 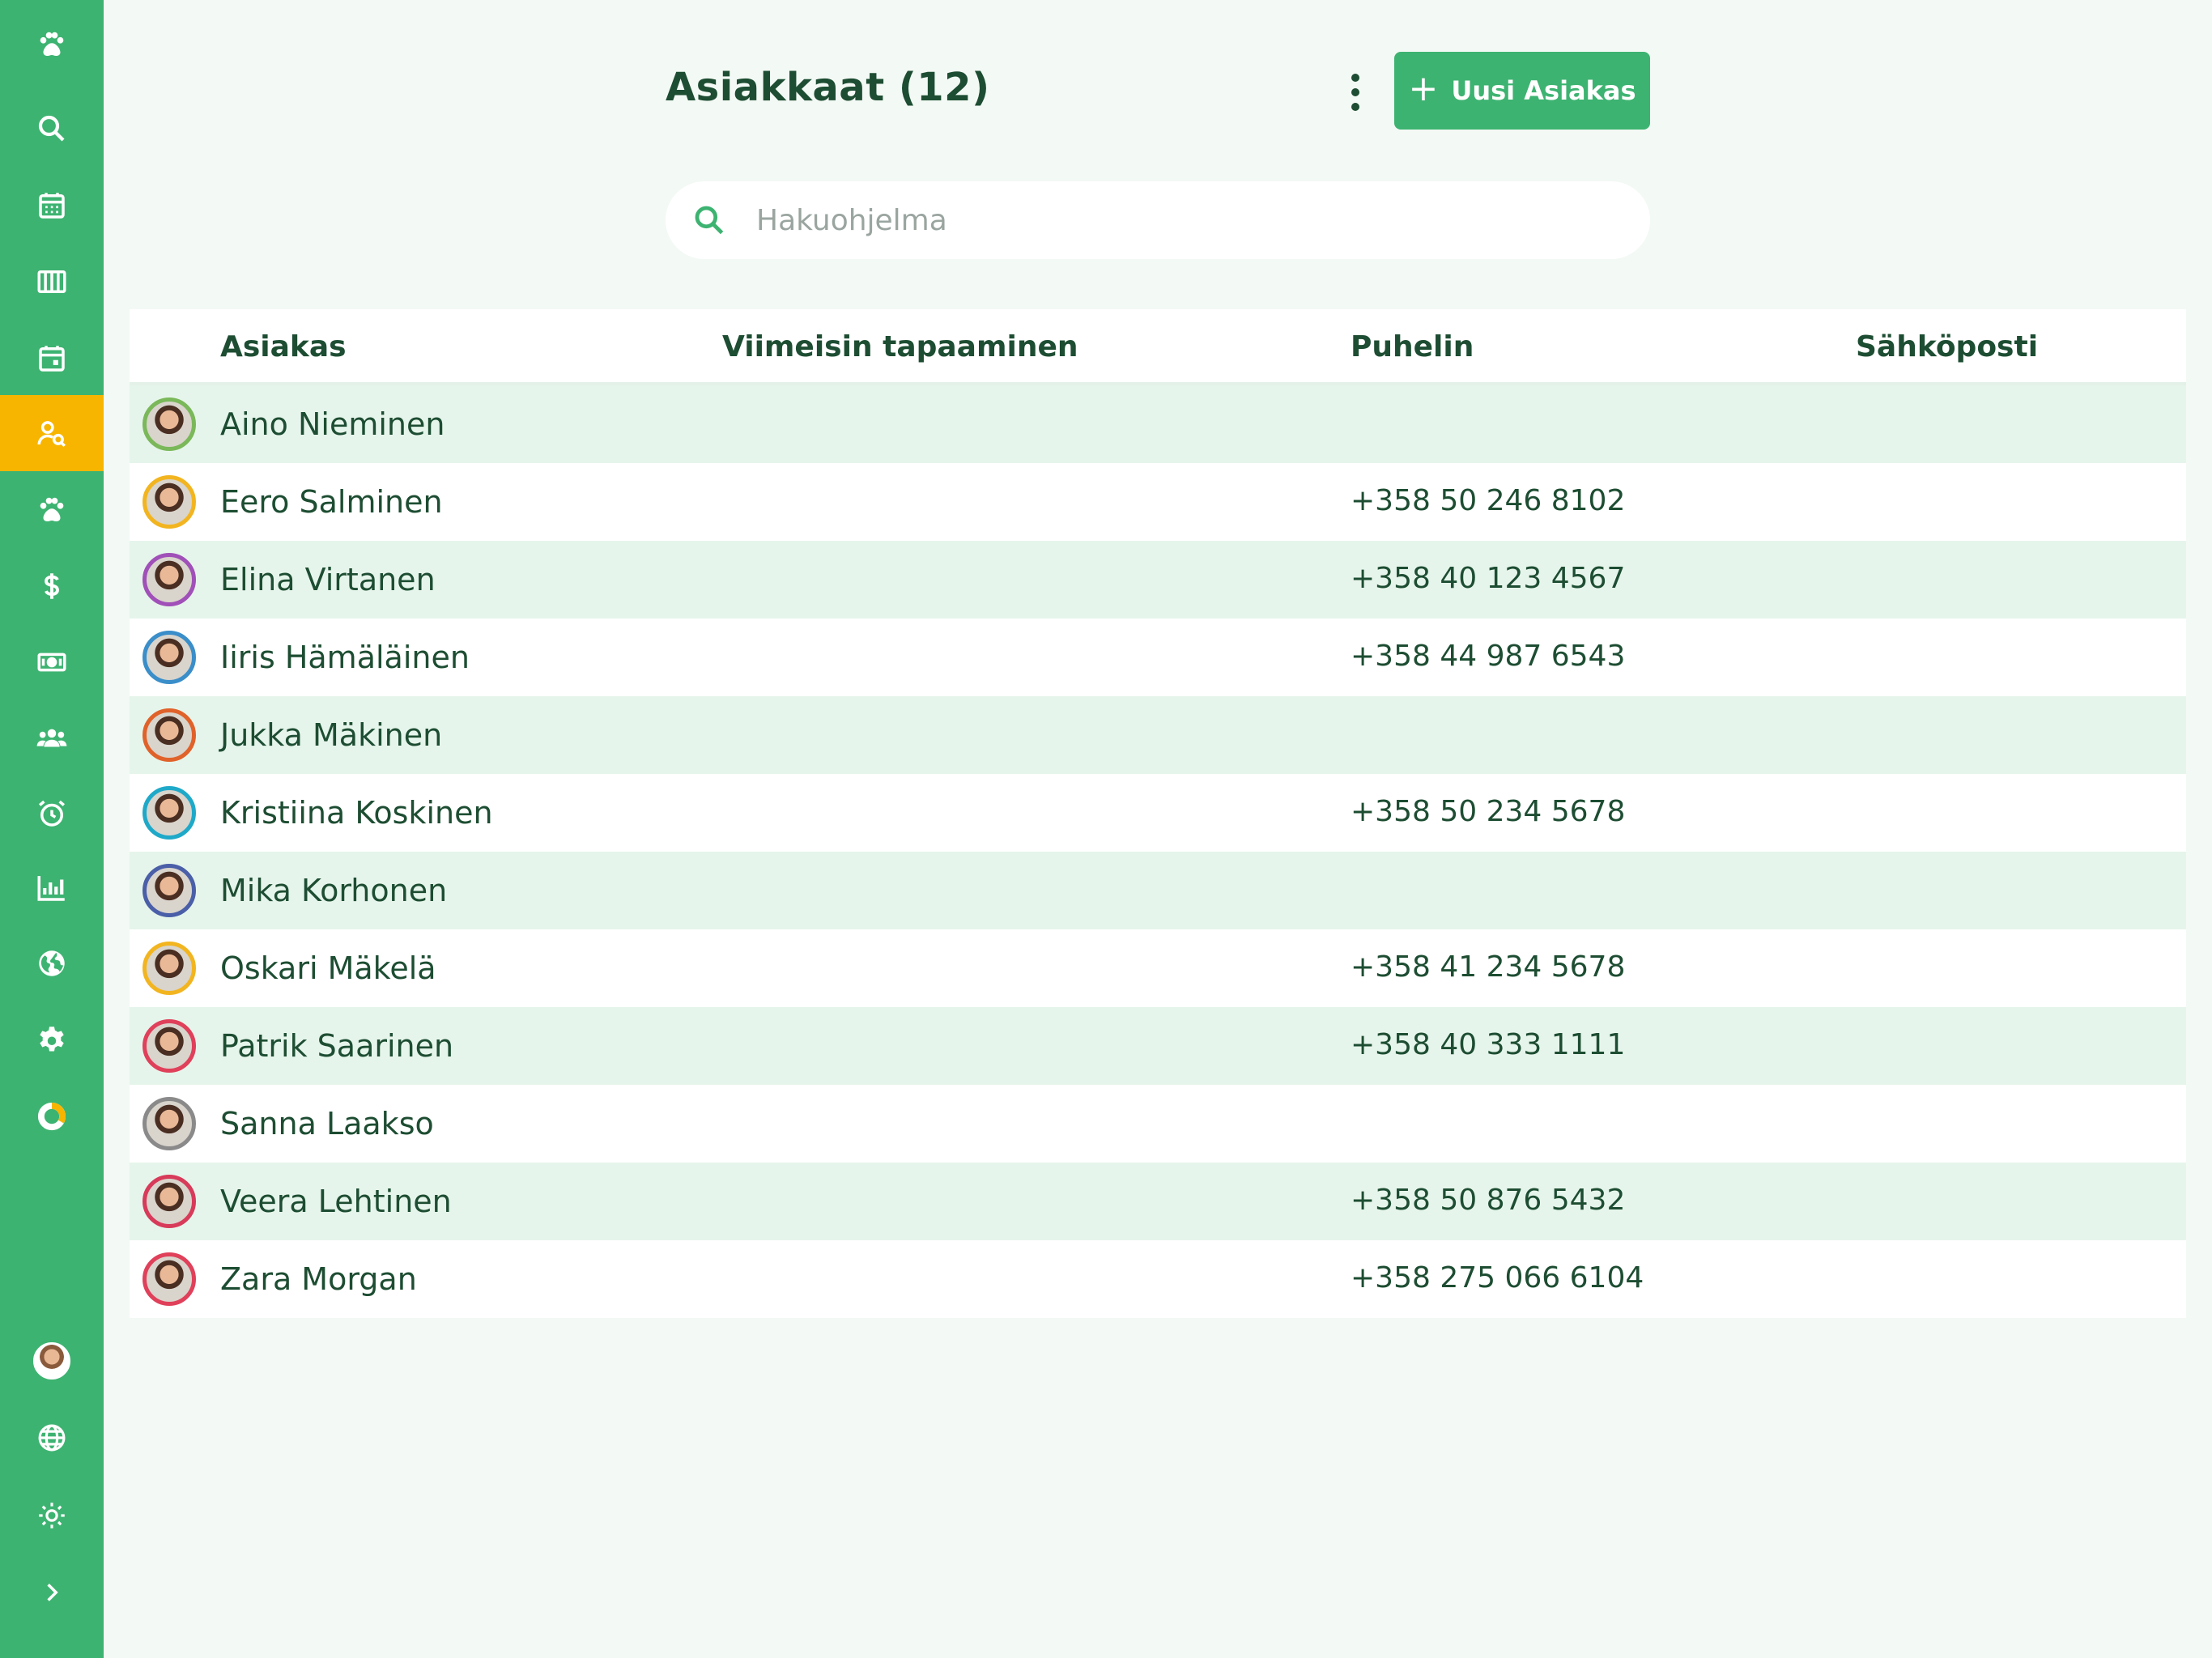 I want to click on customer-phone: +358 40 123 4567, so click(x=1489, y=578).